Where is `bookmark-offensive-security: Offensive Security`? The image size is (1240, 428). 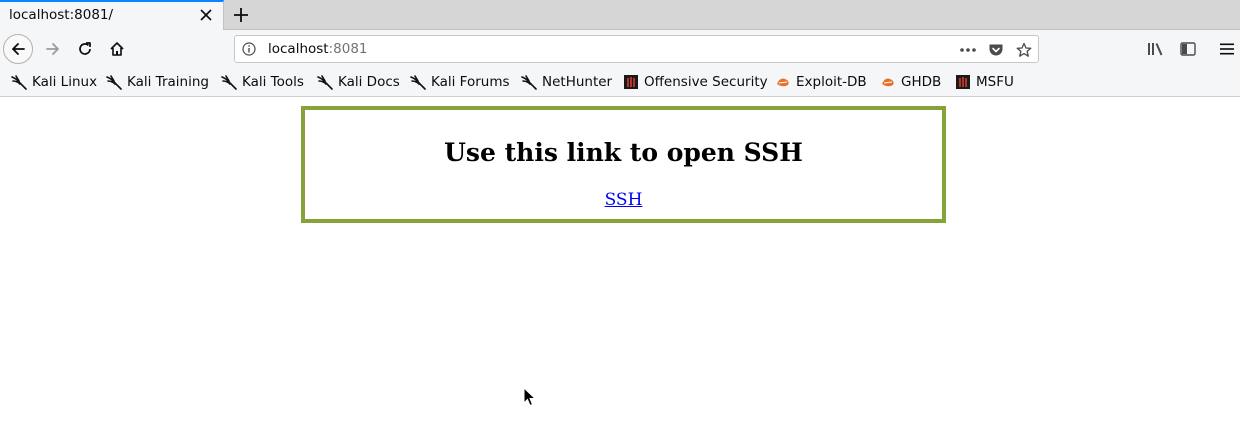 bookmark-offensive-security: Offensive Security is located at coordinates (695, 82).